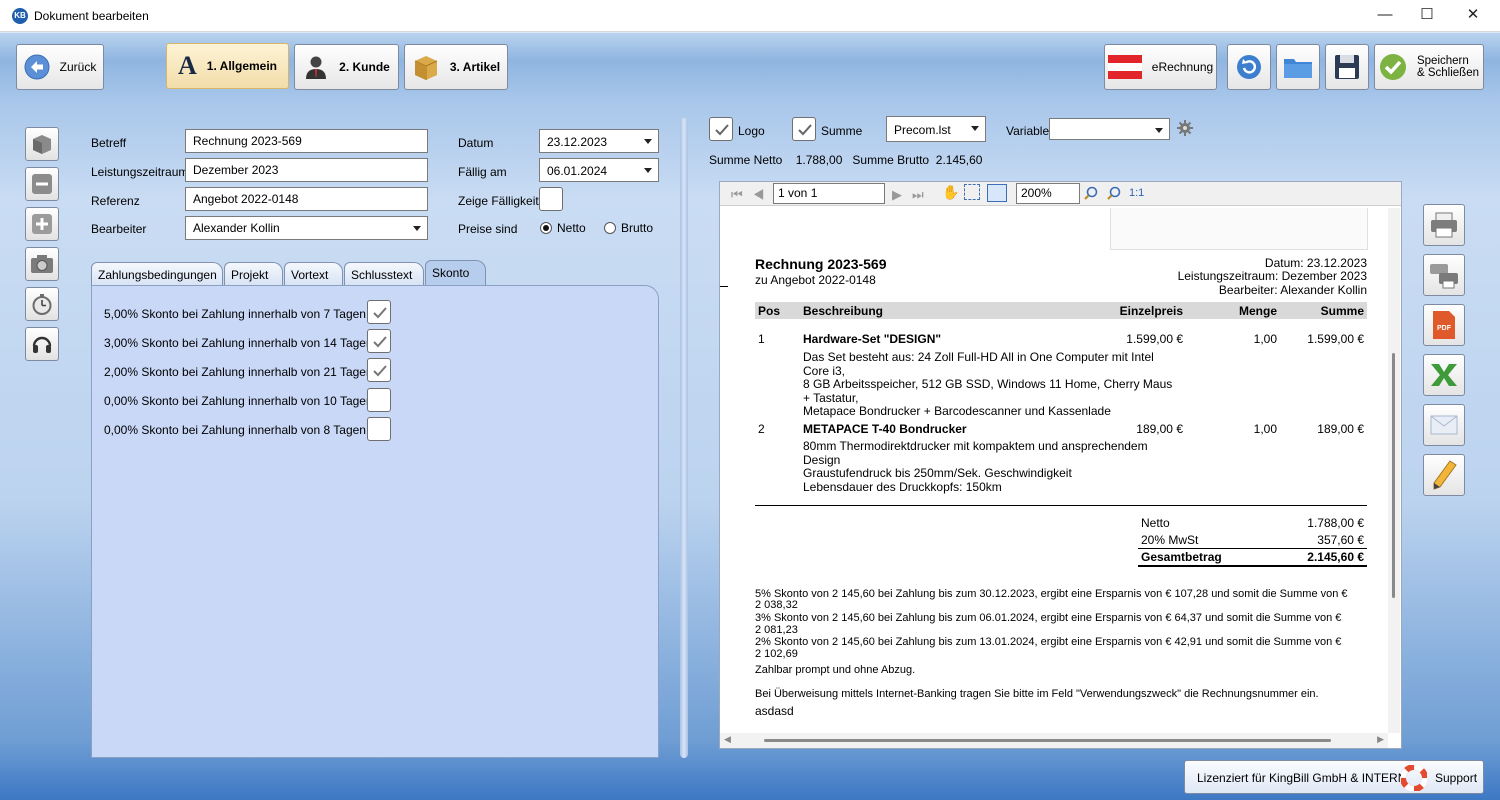 This screenshot has width=1500, height=800. What do you see at coordinates (109, 143) in the screenshot?
I see `betreff-label: Betreff` at bounding box center [109, 143].